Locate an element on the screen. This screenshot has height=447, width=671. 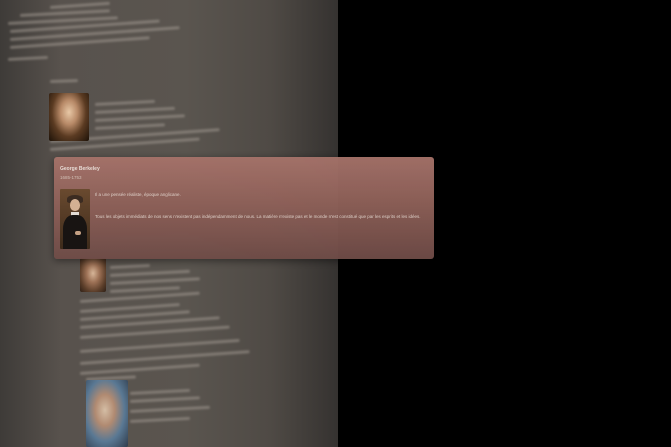
philosopher-dates: 1685-1753 is located at coordinates (71, 177).